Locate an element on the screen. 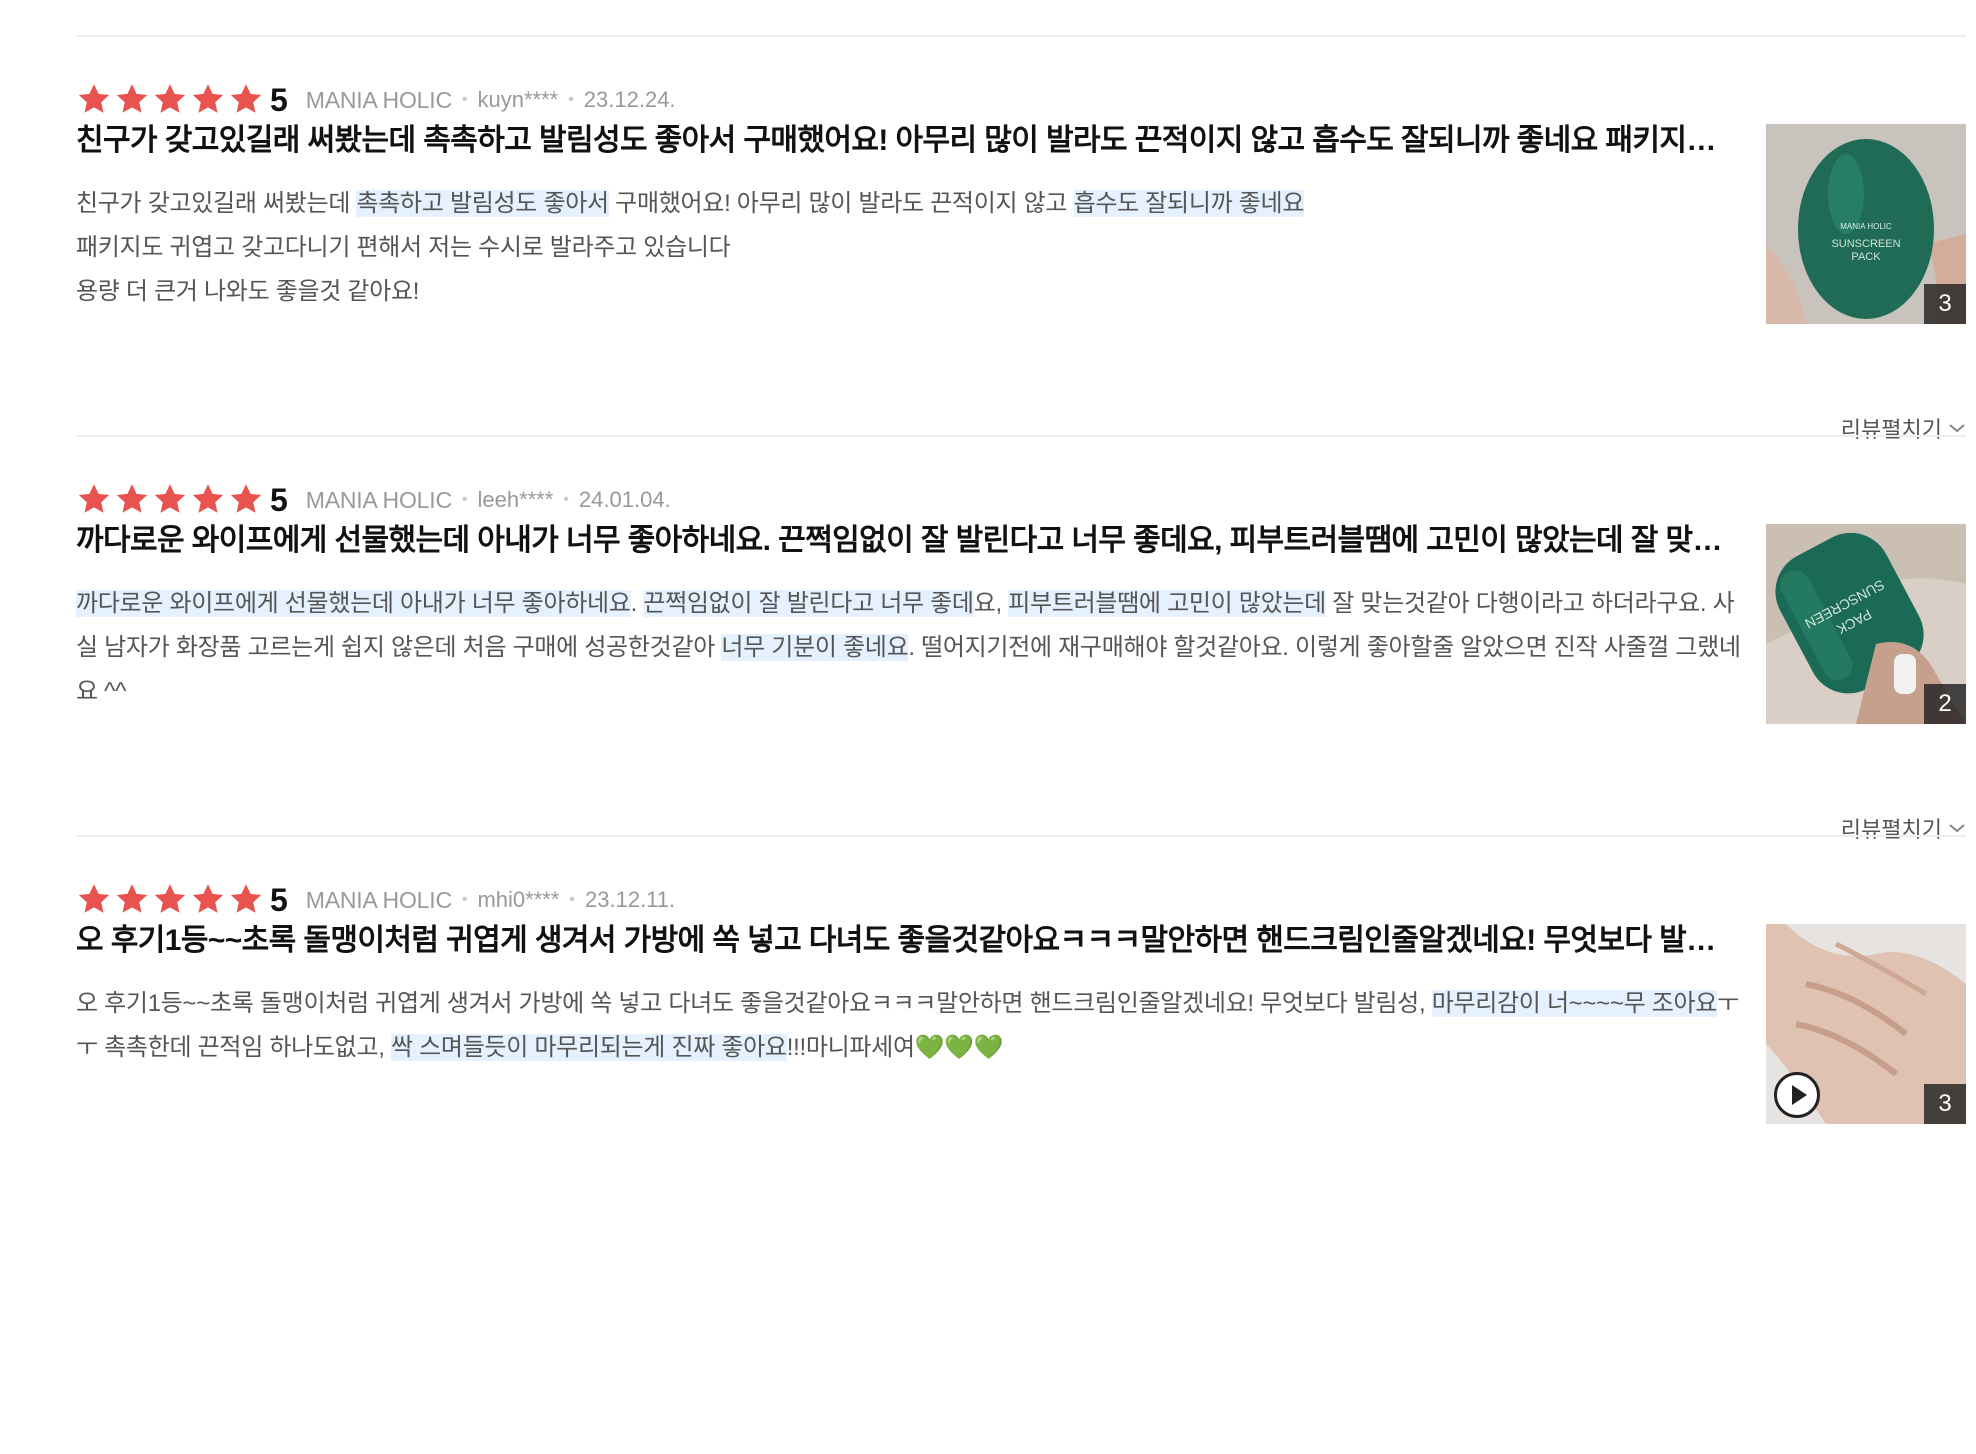 The height and width of the screenshot is (1454, 1976). review-photo: MANIA HOLIC SUNSCREEN PACK 3 is located at coordinates (1866, 224).